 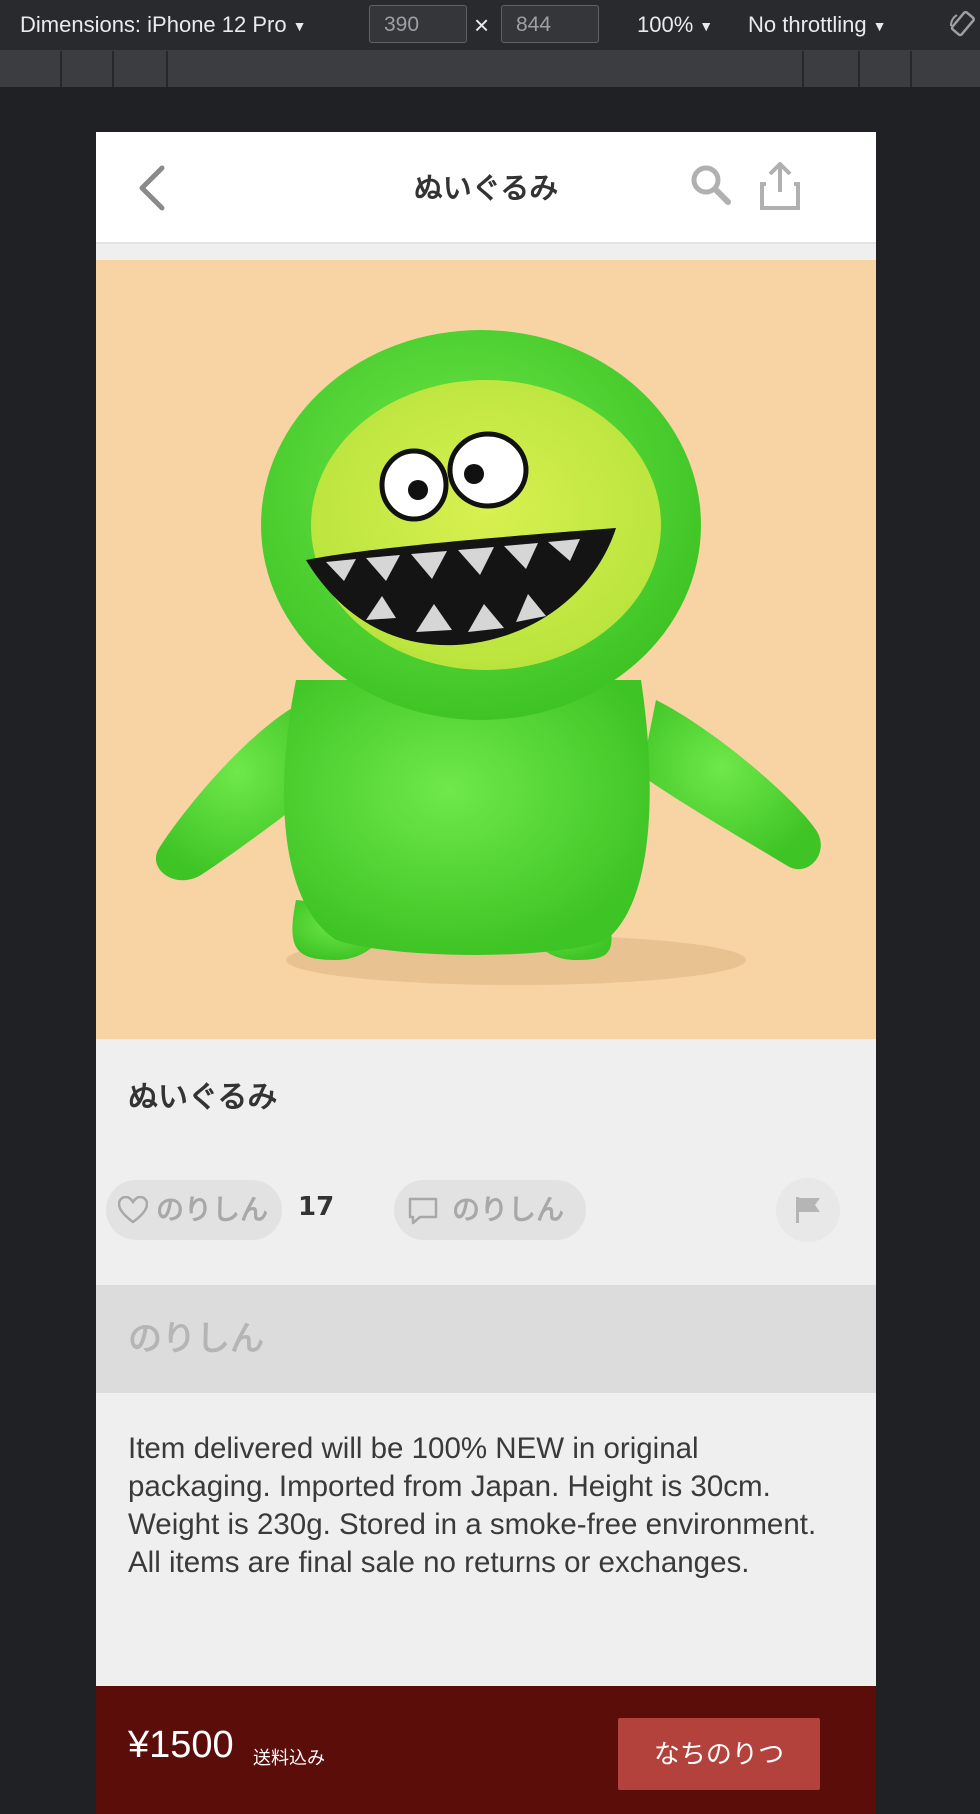 I want to click on comment-button: のりしん, so click(x=490, y=1210).